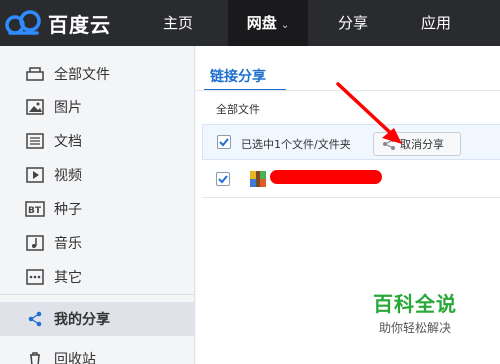 The width and height of the screenshot is (500, 364). I want to click on sidebar-item-music: 音乐, so click(97, 243).